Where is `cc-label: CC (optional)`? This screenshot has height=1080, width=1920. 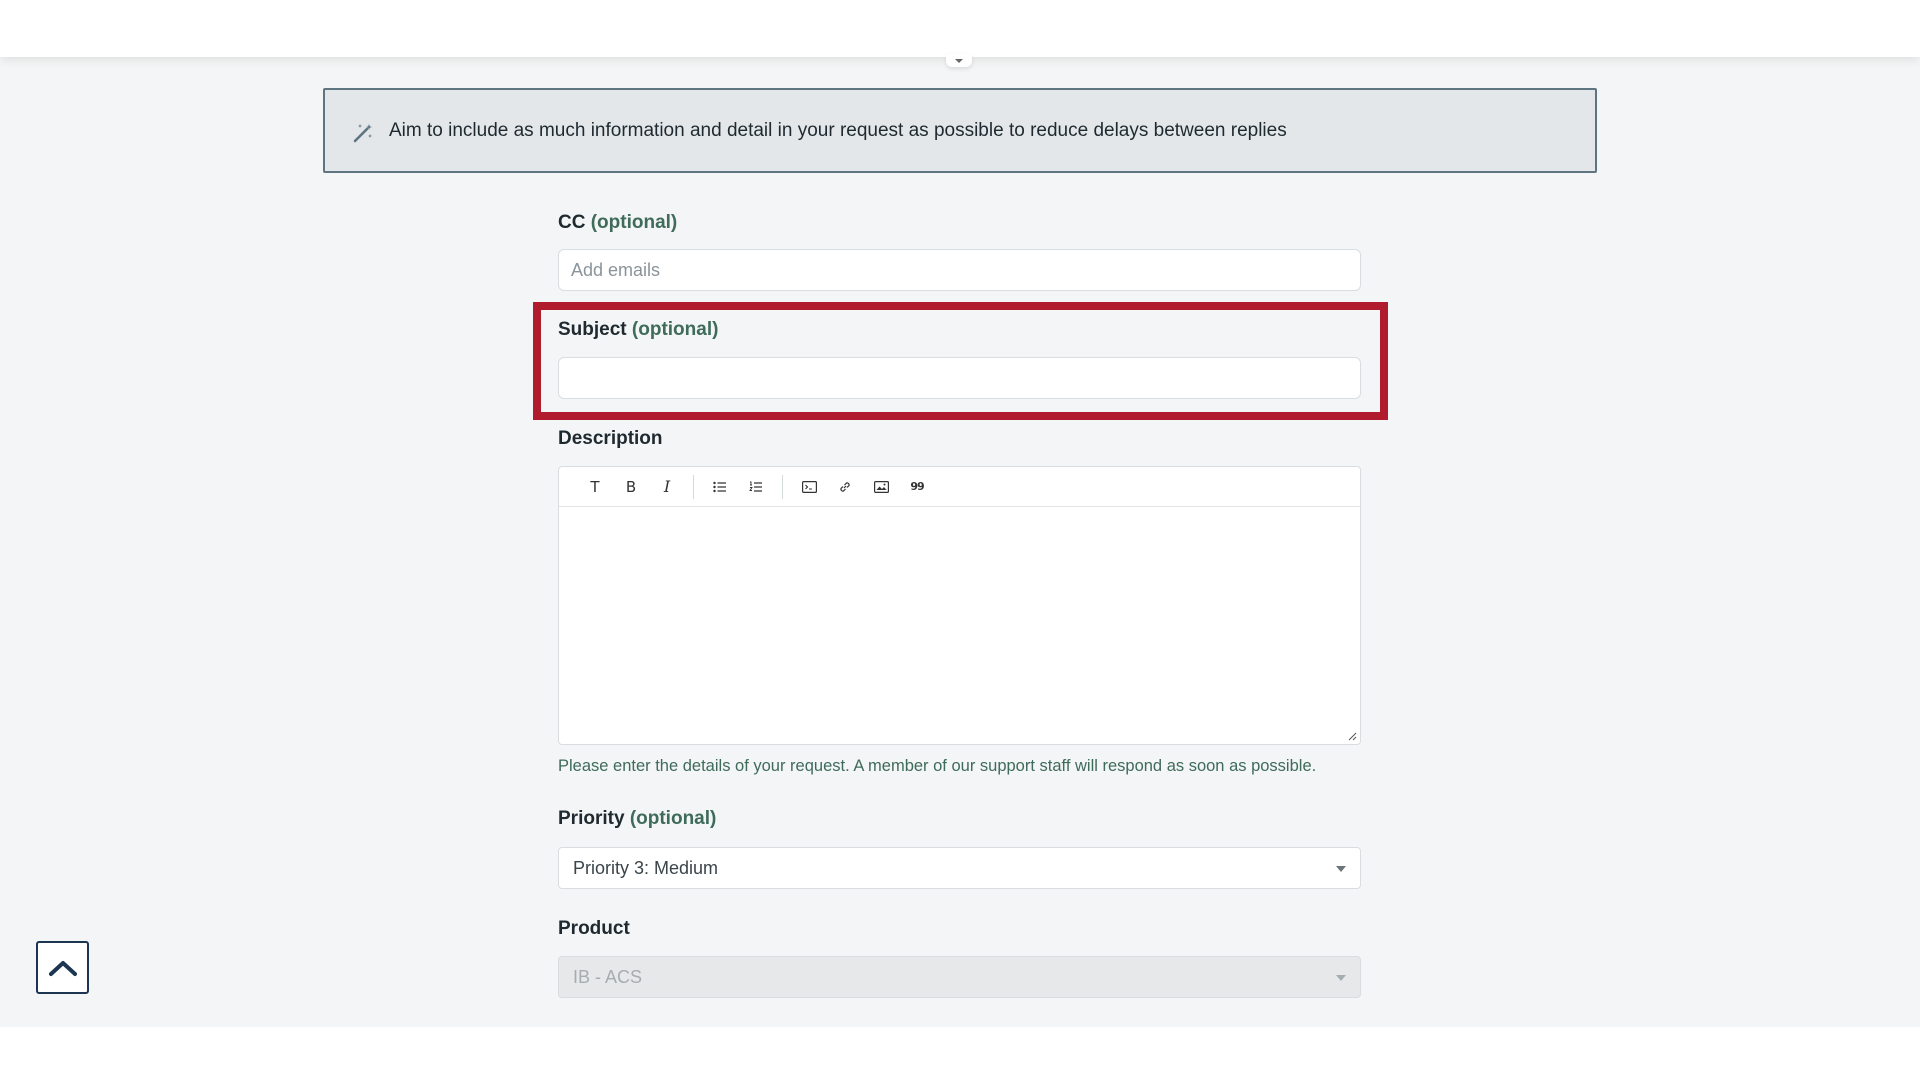 cc-label: CC (optional) is located at coordinates (959, 223).